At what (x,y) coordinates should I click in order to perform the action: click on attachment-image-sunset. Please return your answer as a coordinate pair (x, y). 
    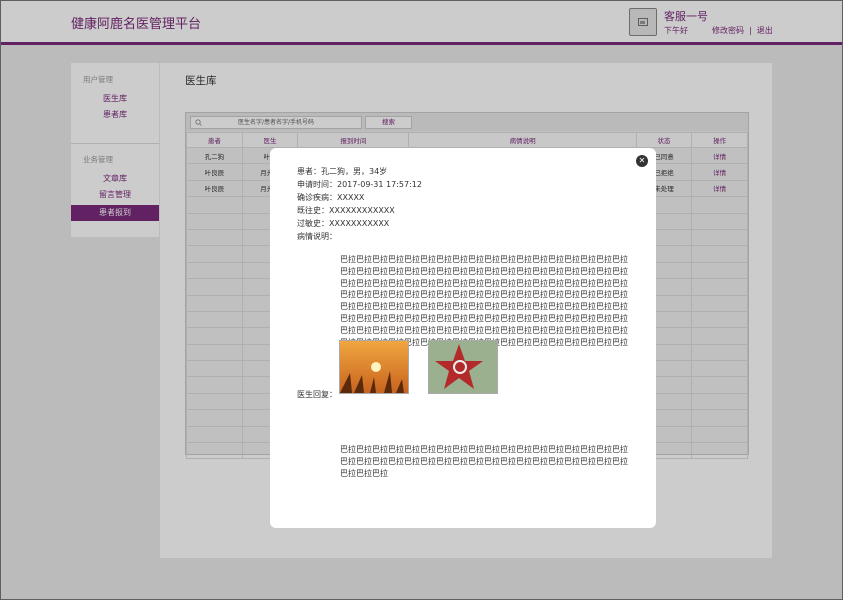
    Looking at the image, I should click on (374, 367).